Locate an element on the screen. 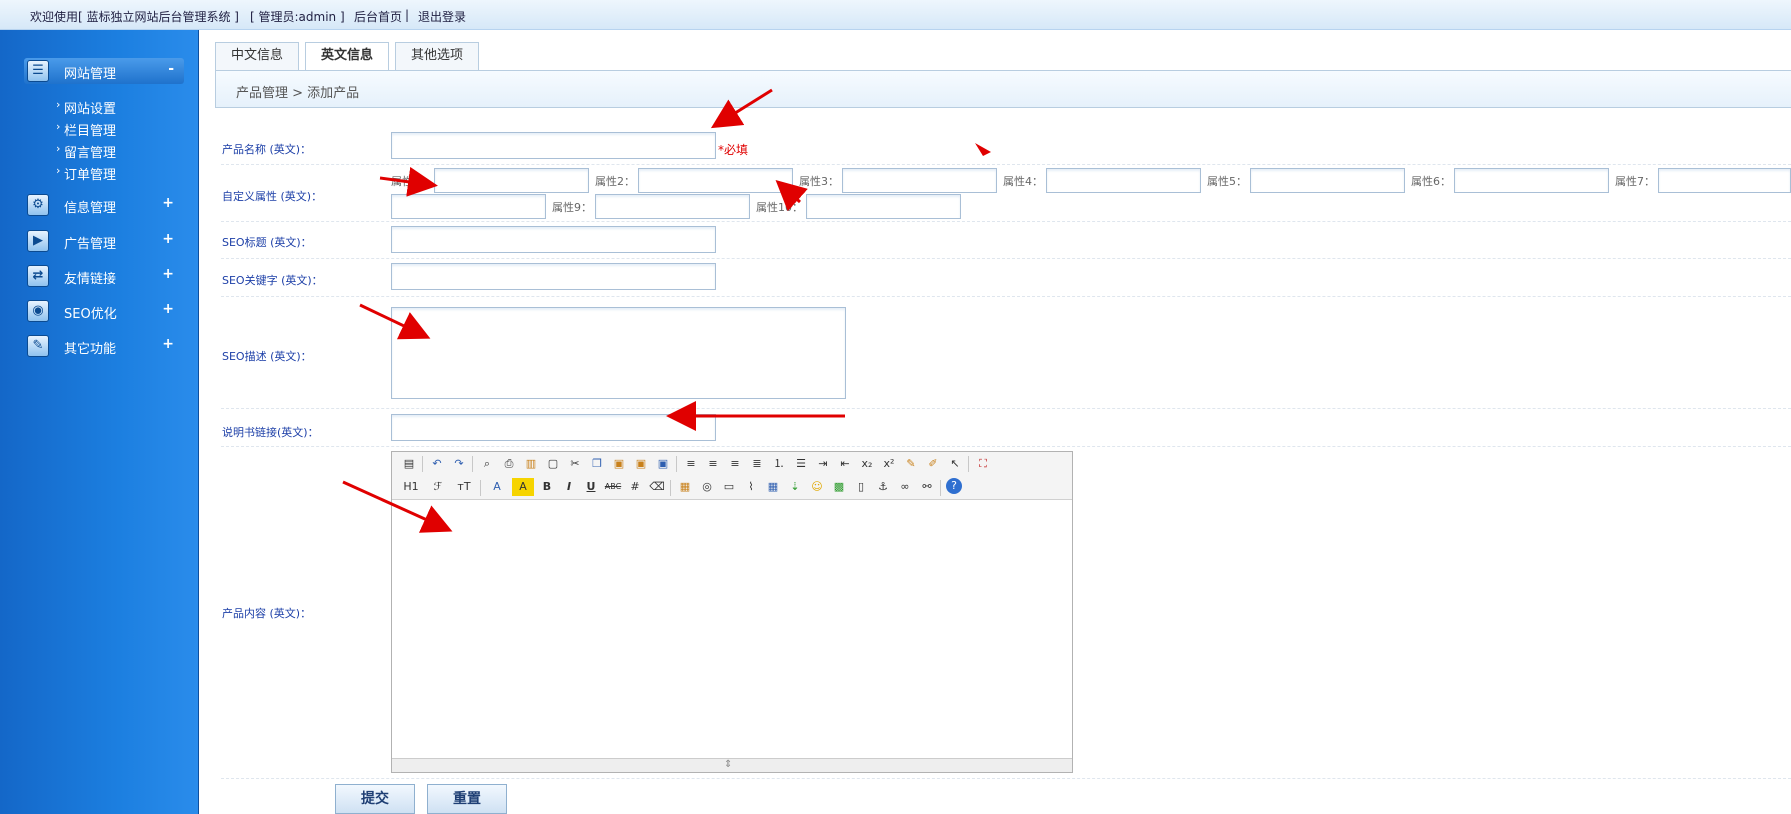 This screenshot has height=814, width=1791. attr10-input is located at coordinates (883, 206).